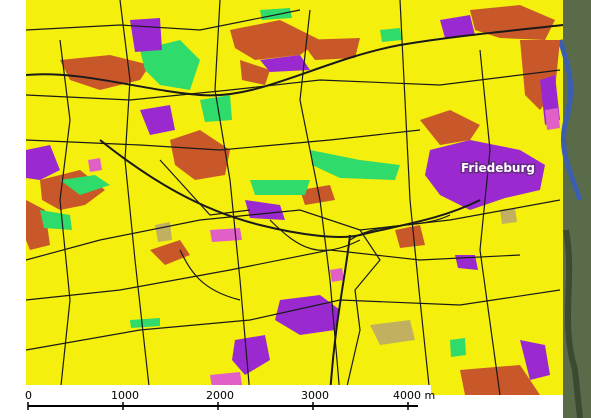  Describe the element at coordinates (28, 395) in the screenshot. I see `scale-label-0: 0` at that location.